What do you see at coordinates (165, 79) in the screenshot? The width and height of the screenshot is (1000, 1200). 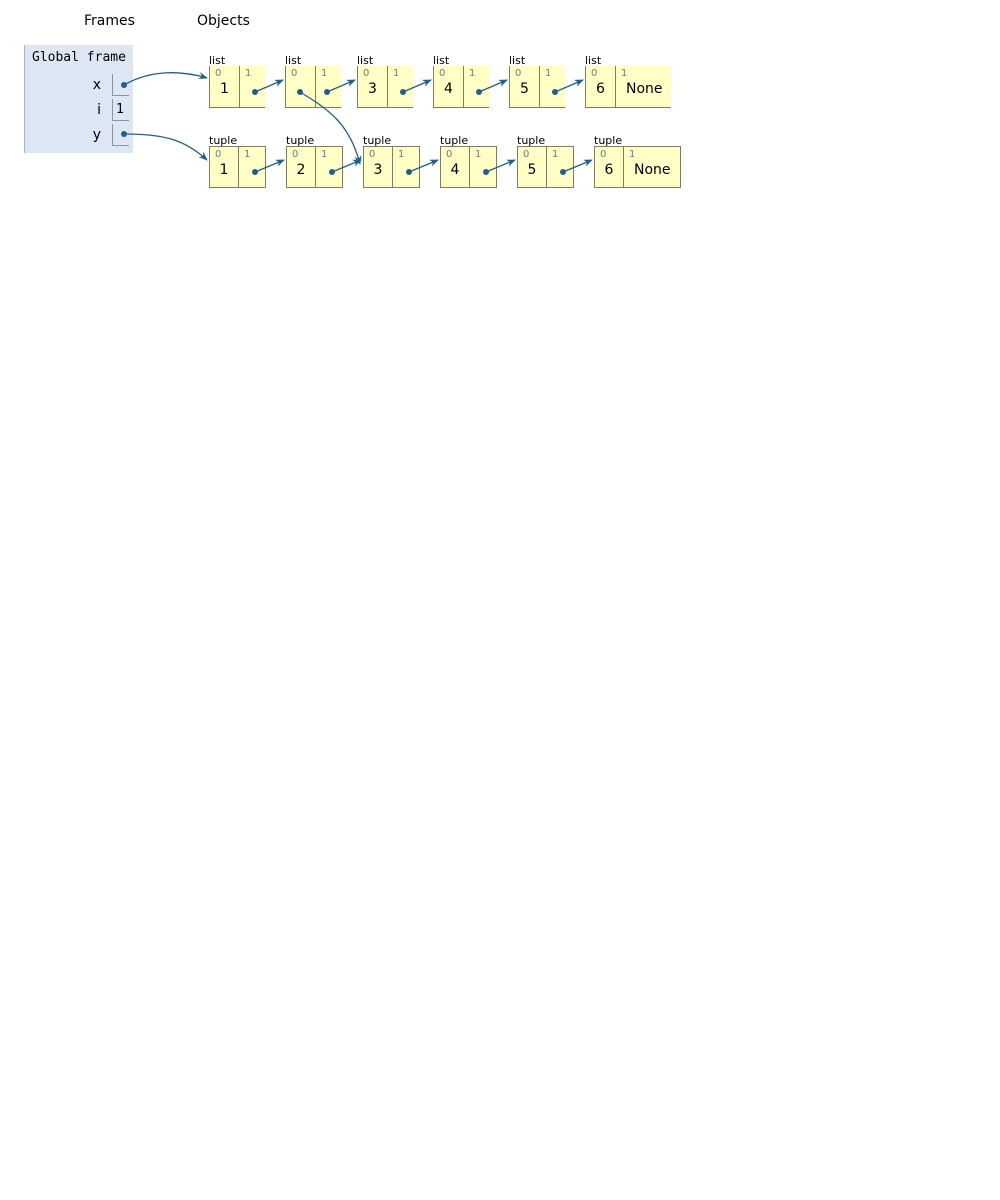 I see `pointer-x` at bounding box center [165, 79].